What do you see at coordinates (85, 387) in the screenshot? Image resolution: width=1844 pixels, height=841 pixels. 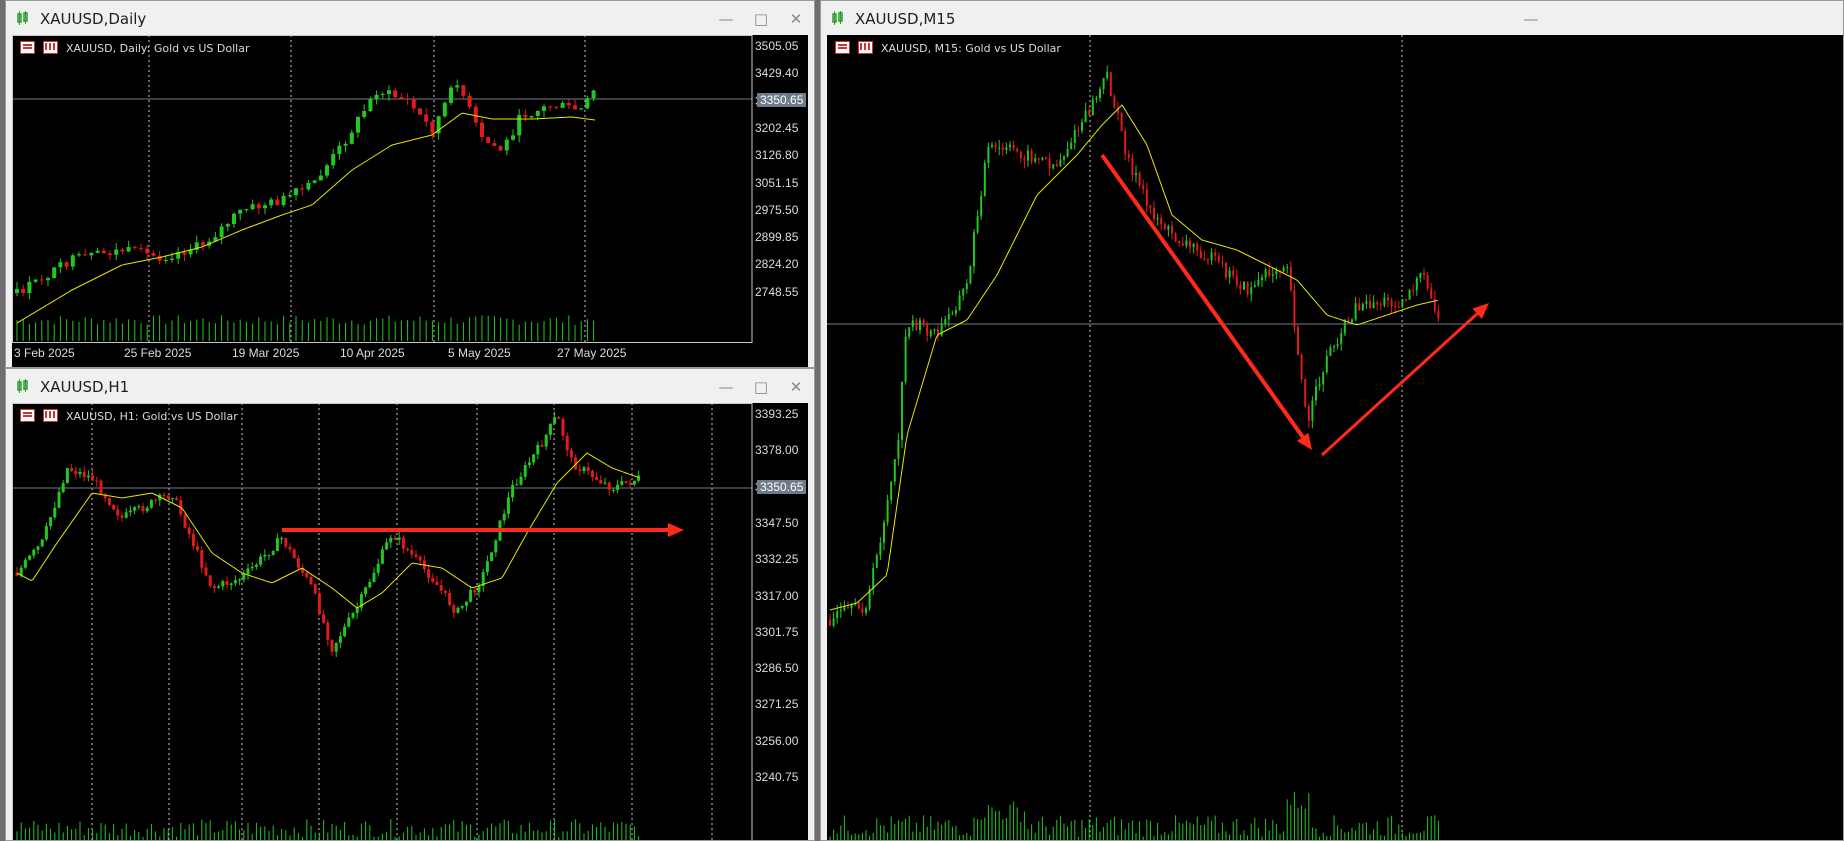 I see `window-title: XAUUSD,H1` at bounding box center [85, 387].